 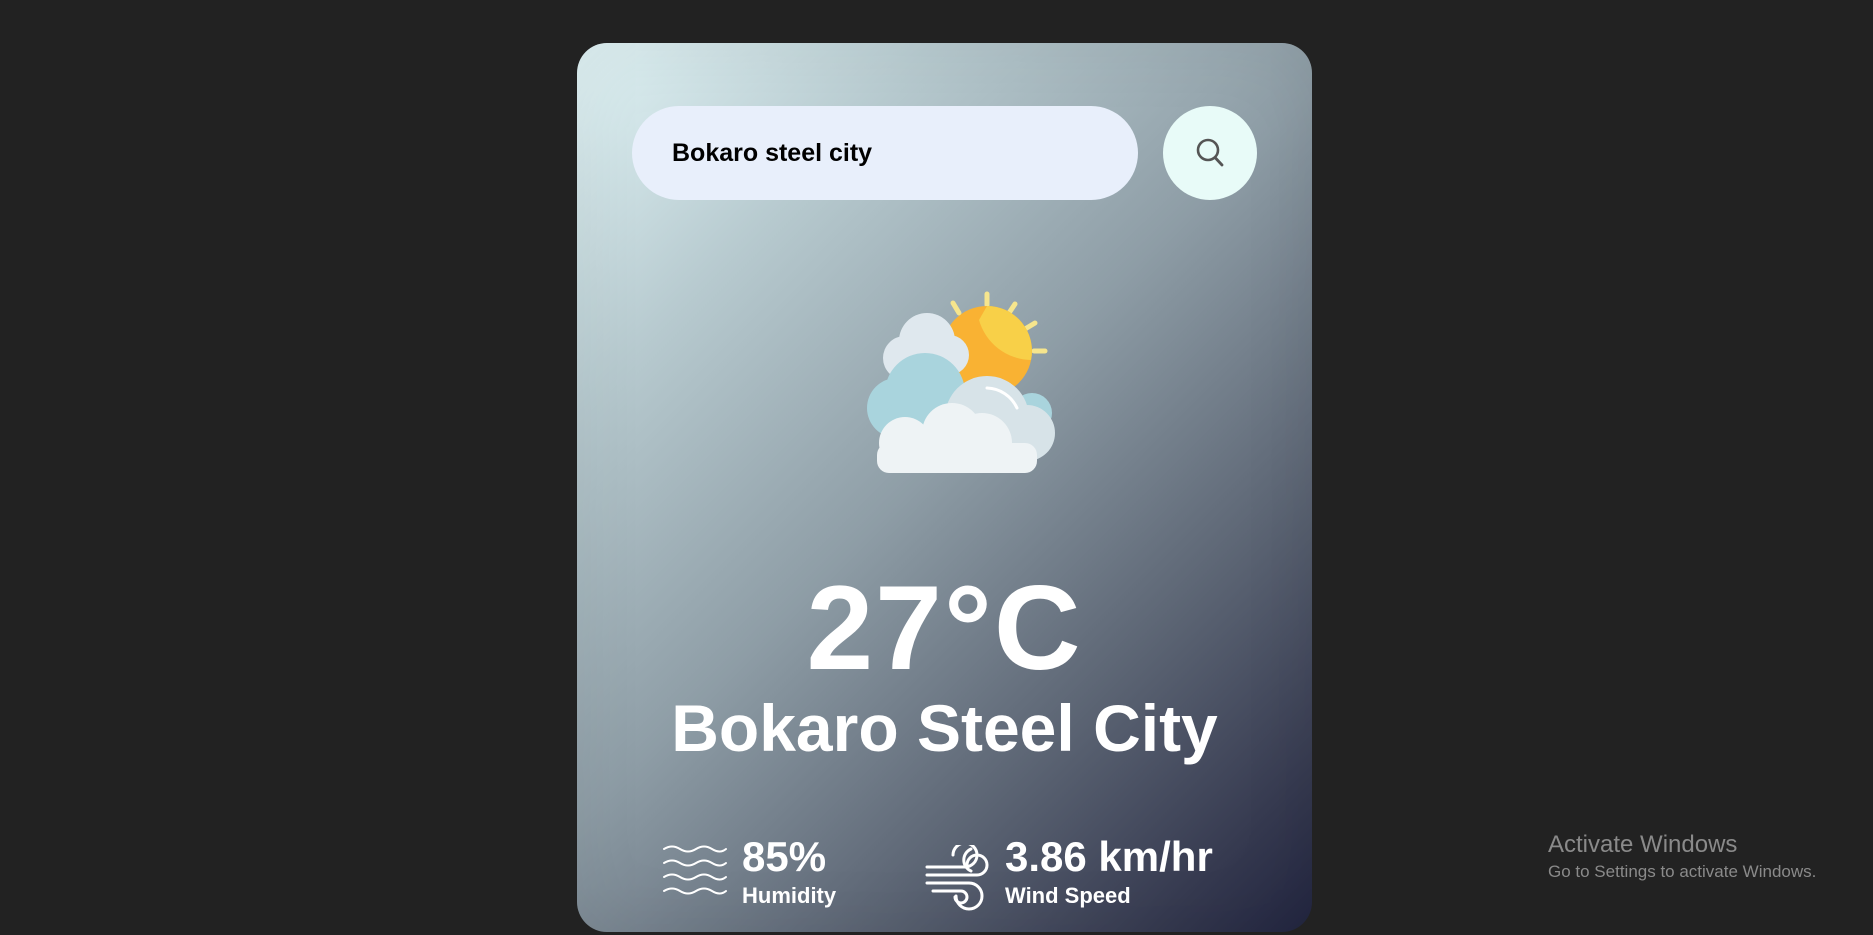 I want to click on search-button, so click(x=1210, y=153).